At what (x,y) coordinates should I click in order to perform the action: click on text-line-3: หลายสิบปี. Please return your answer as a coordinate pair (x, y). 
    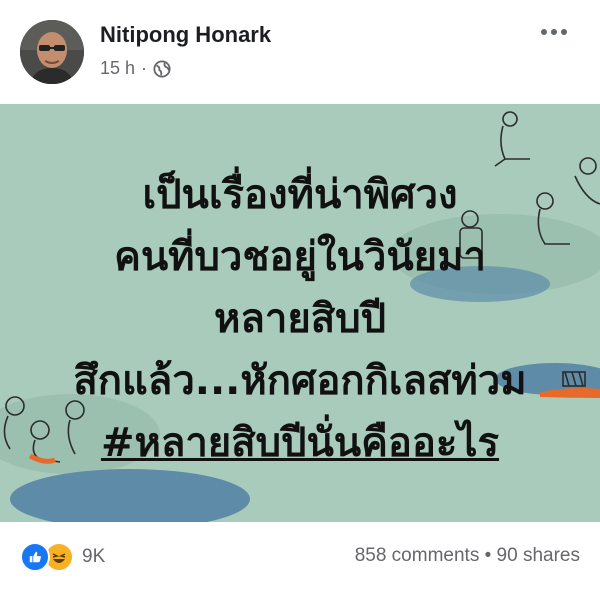
    Looking at the image, I should click on (300, 319).